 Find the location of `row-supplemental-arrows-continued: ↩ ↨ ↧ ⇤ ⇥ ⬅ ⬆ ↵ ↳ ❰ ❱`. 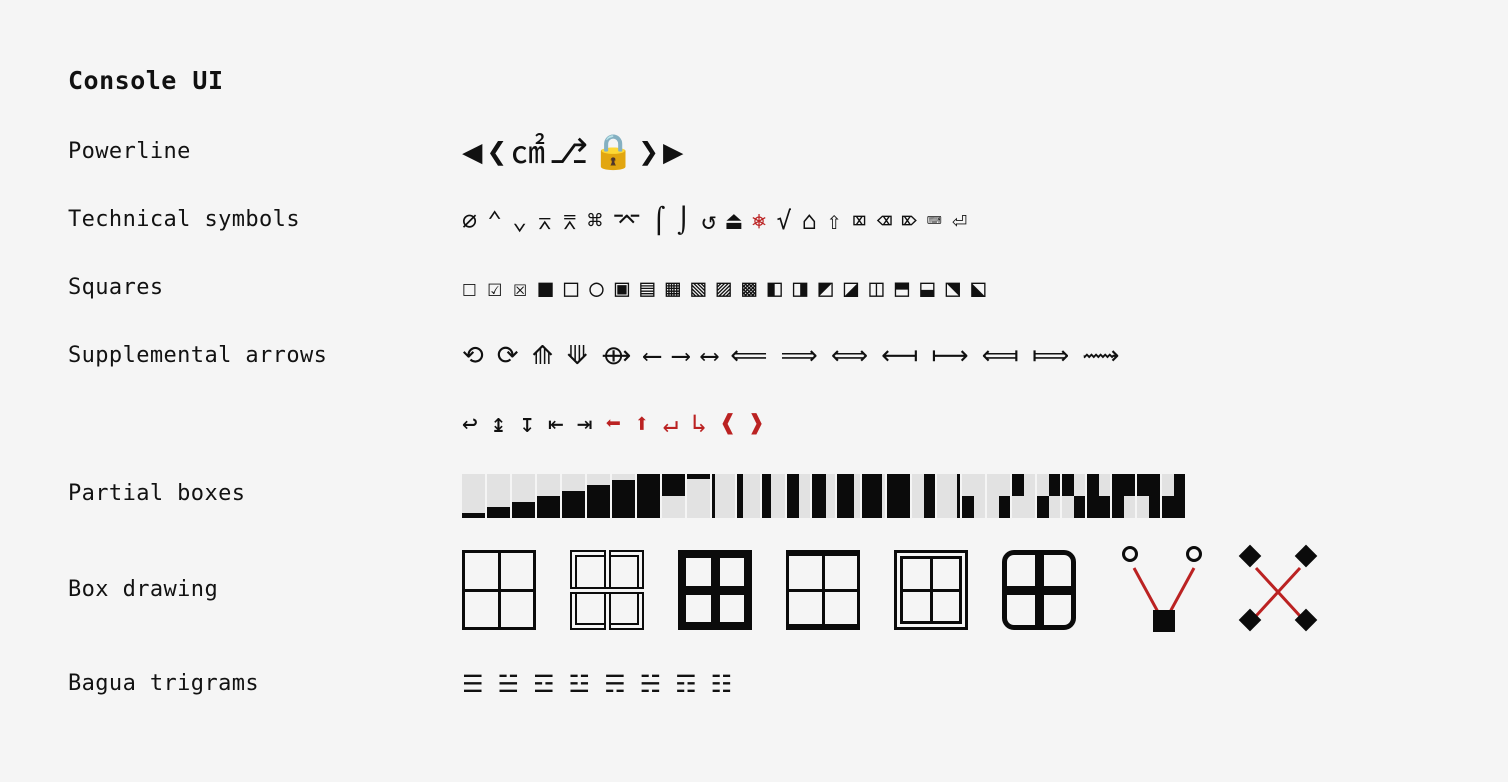

row-supplemental-arrows-continued: ↩ ↨ ↧ ⇤ ⇥ ⬅ ⬆ ↵ ↳ ❰ ❱ is located at coordinates (754, 424).